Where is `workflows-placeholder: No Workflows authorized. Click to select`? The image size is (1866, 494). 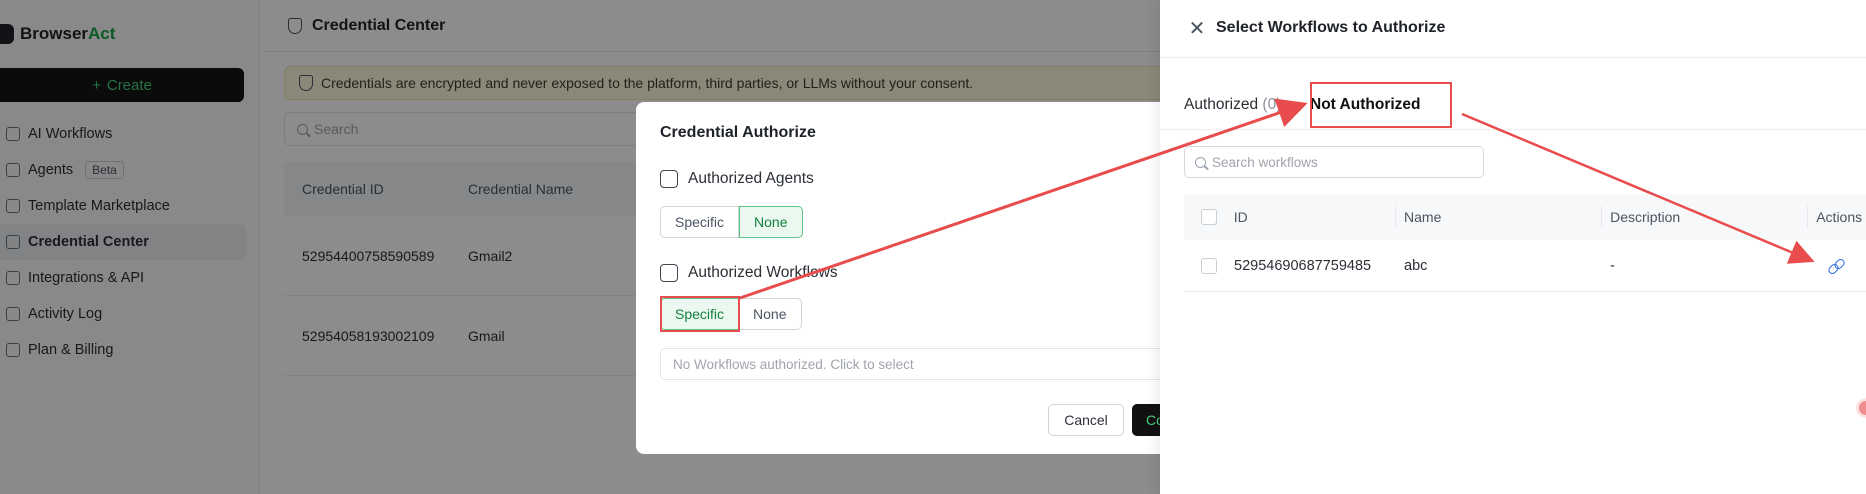
workflows-placeholder: No Workflows authorized. Click to select is located at coordinates (793, 364).